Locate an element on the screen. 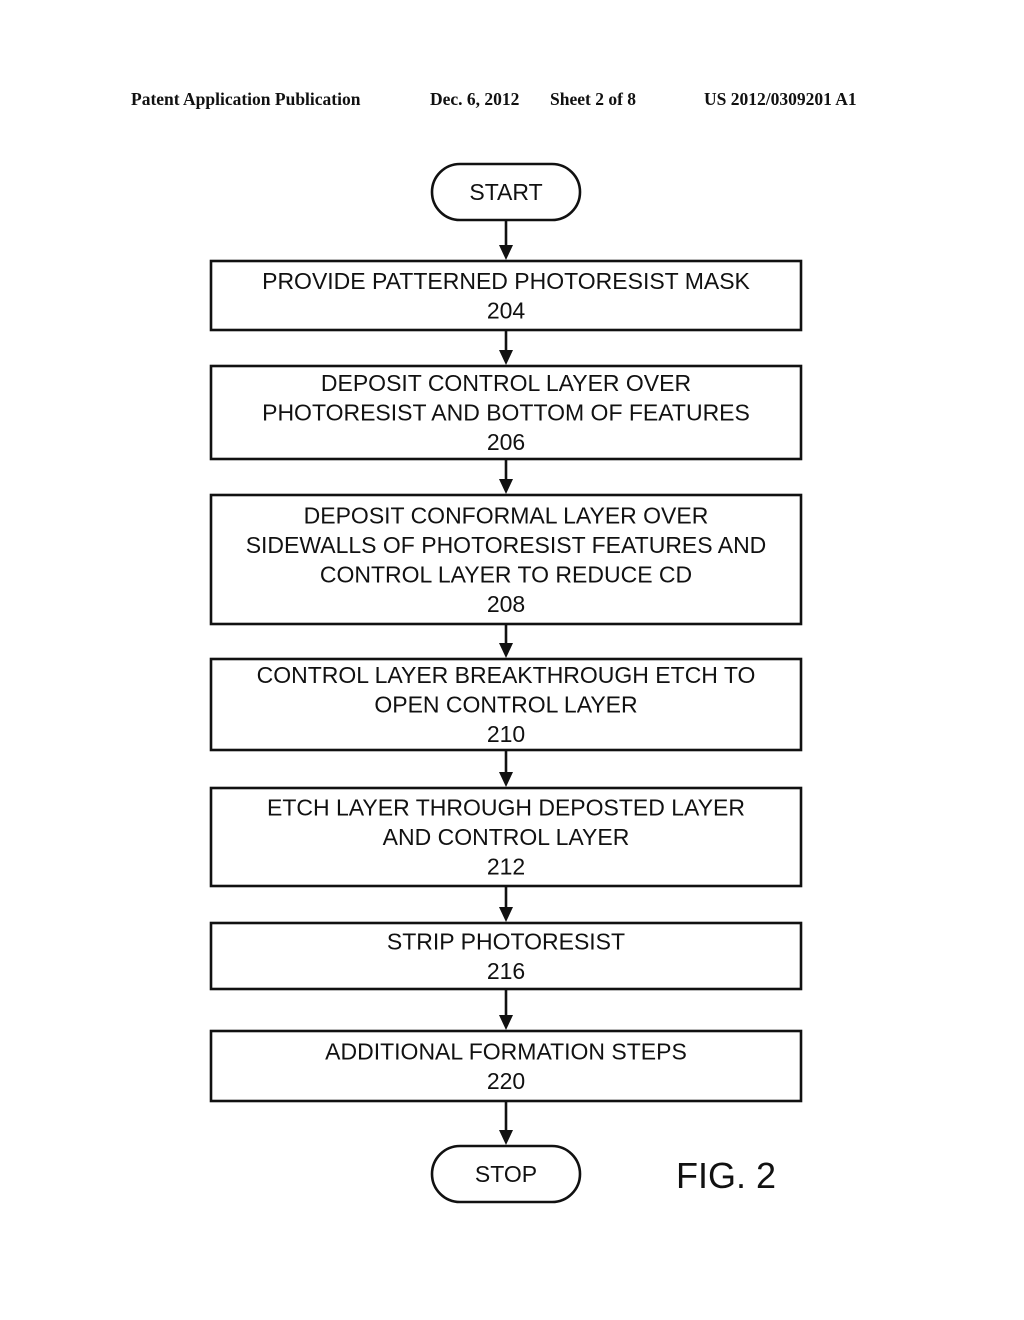 The width and height of the screenshot is (1024, 1320). process-step-220: ADDITIONAL FORMATION STEPS 220 is located at coordinates (506, 1066).